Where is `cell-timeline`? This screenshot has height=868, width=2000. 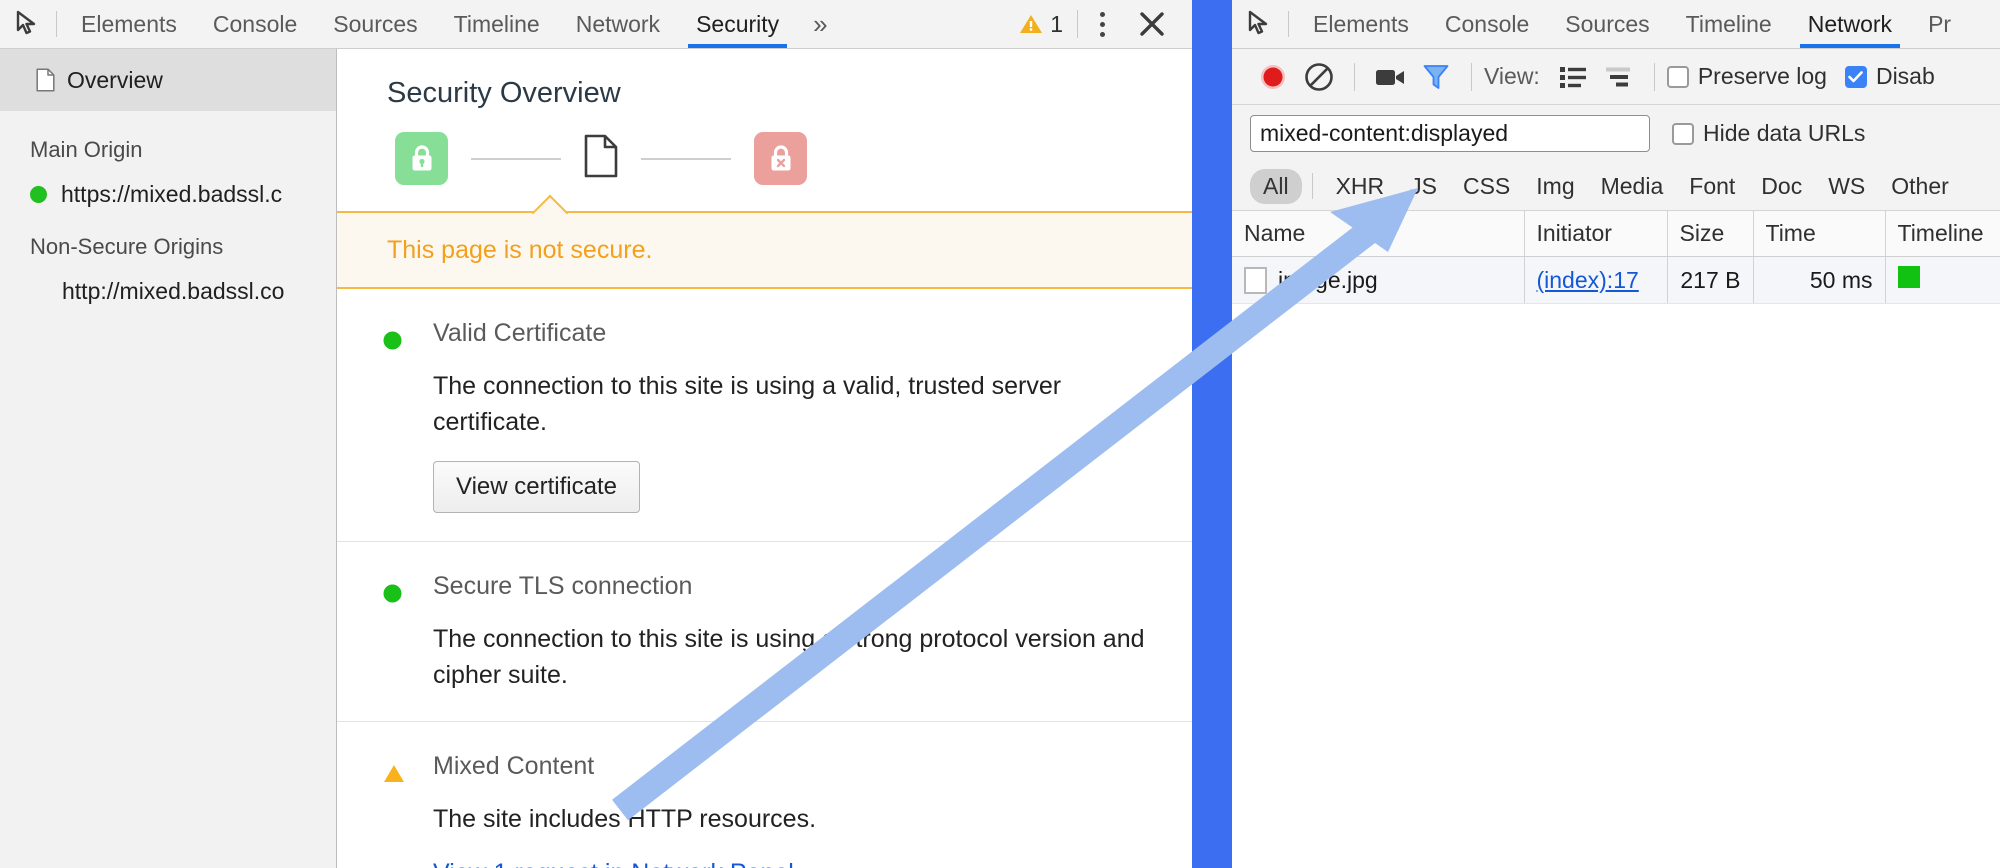 cell-timeline is located at coordinates (1942, 280).